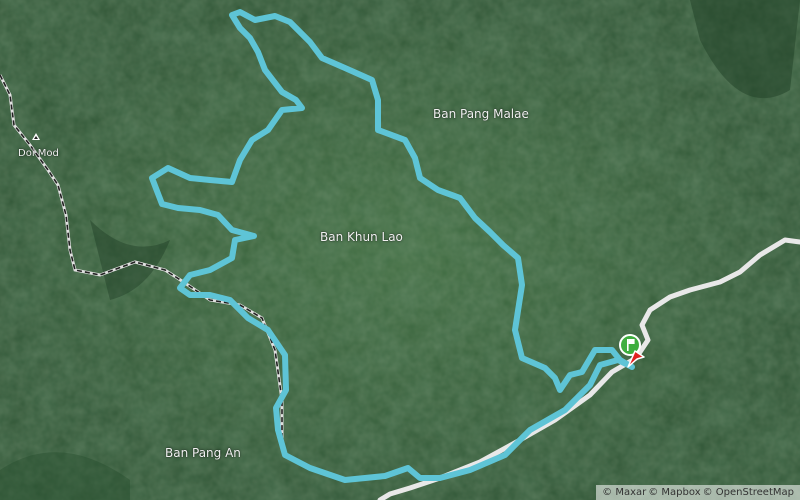 This screenshot has height=500, width=800. I want to click on end-flag-icon, so click(635, 358).